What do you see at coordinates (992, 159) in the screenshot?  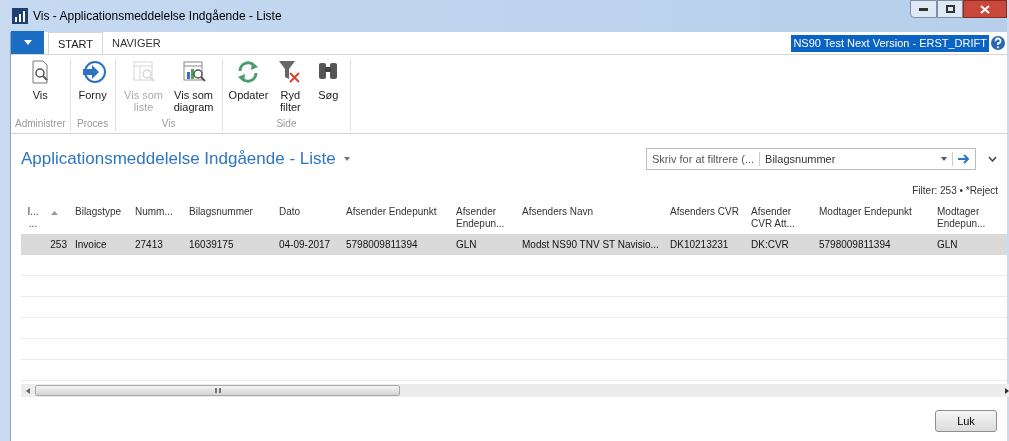 I see `chevron-icon` at bounding box center [992, 159].